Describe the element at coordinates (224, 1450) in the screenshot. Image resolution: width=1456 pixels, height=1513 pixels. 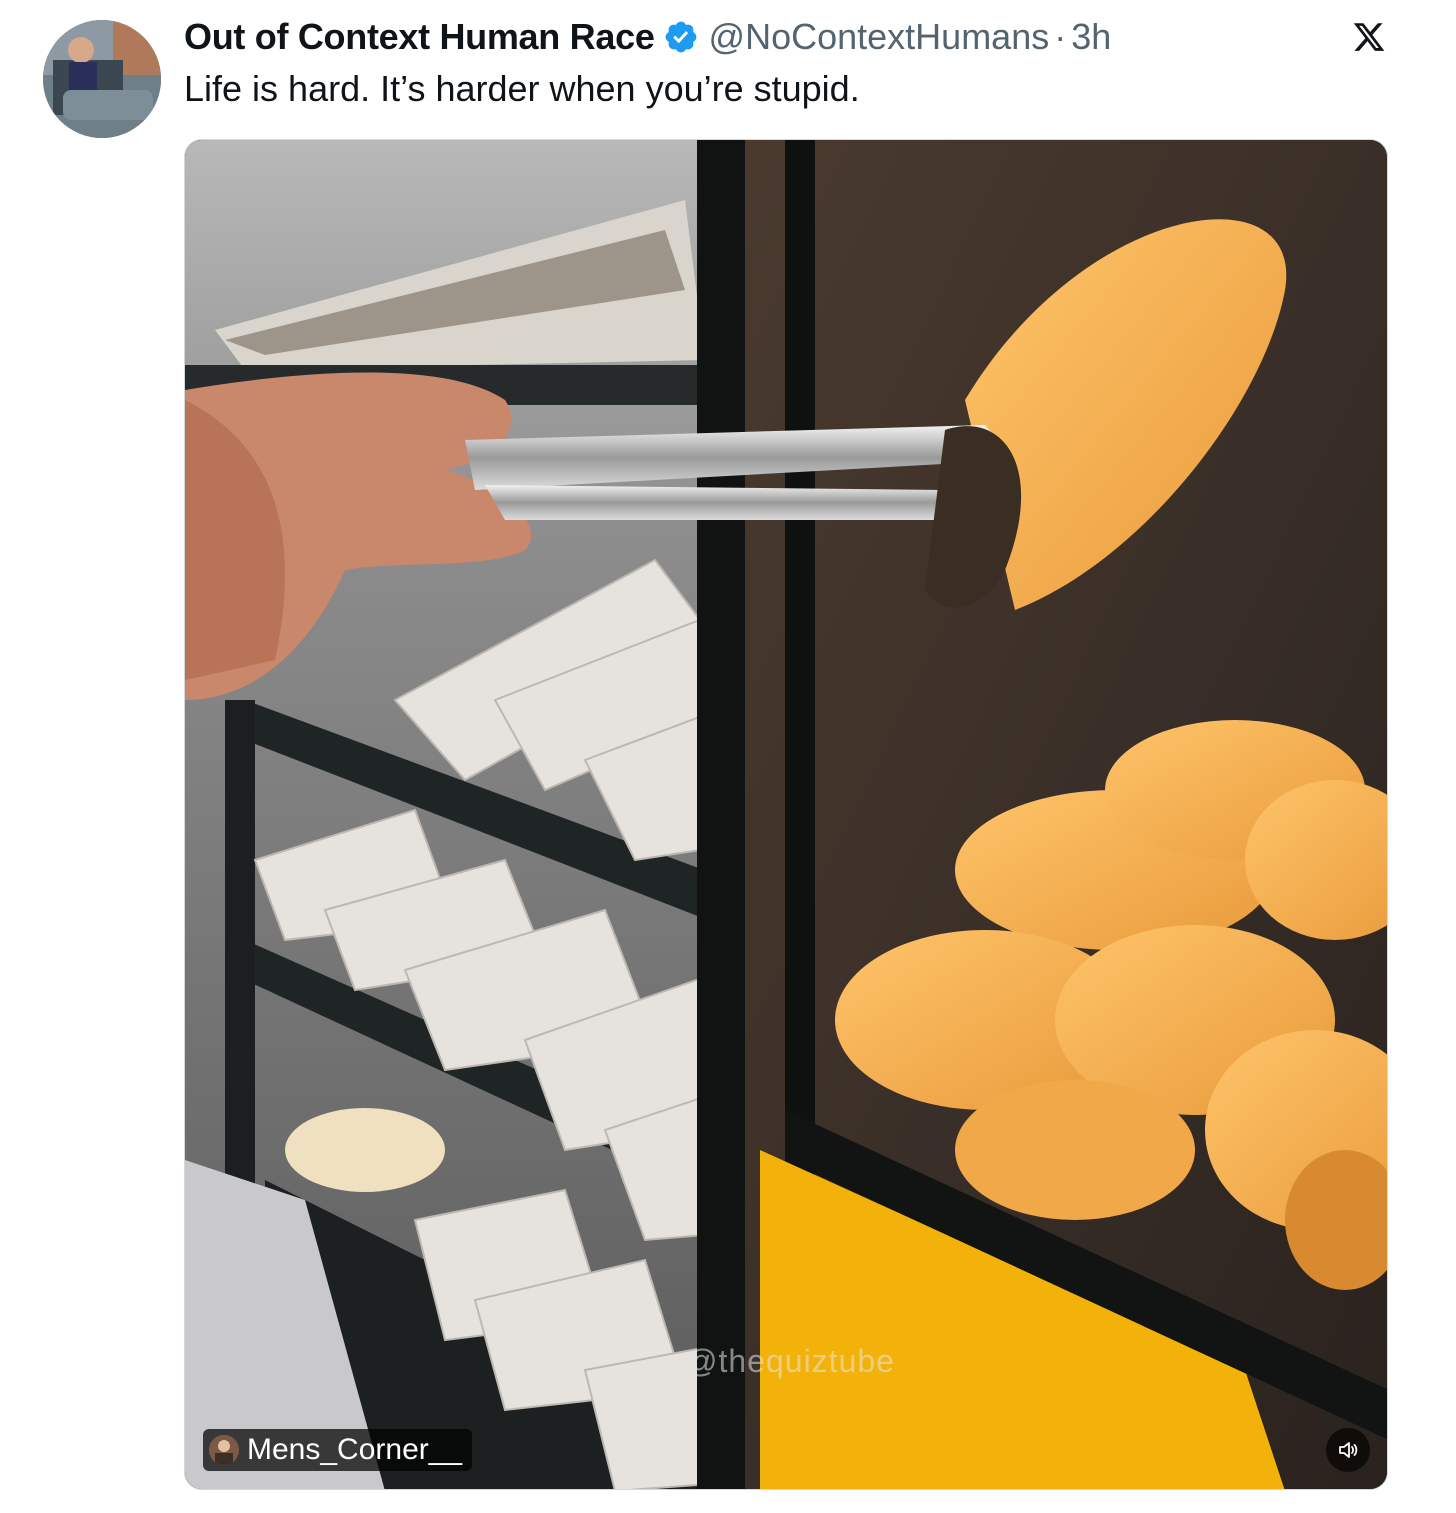
I see `credit-avatar` at that location.